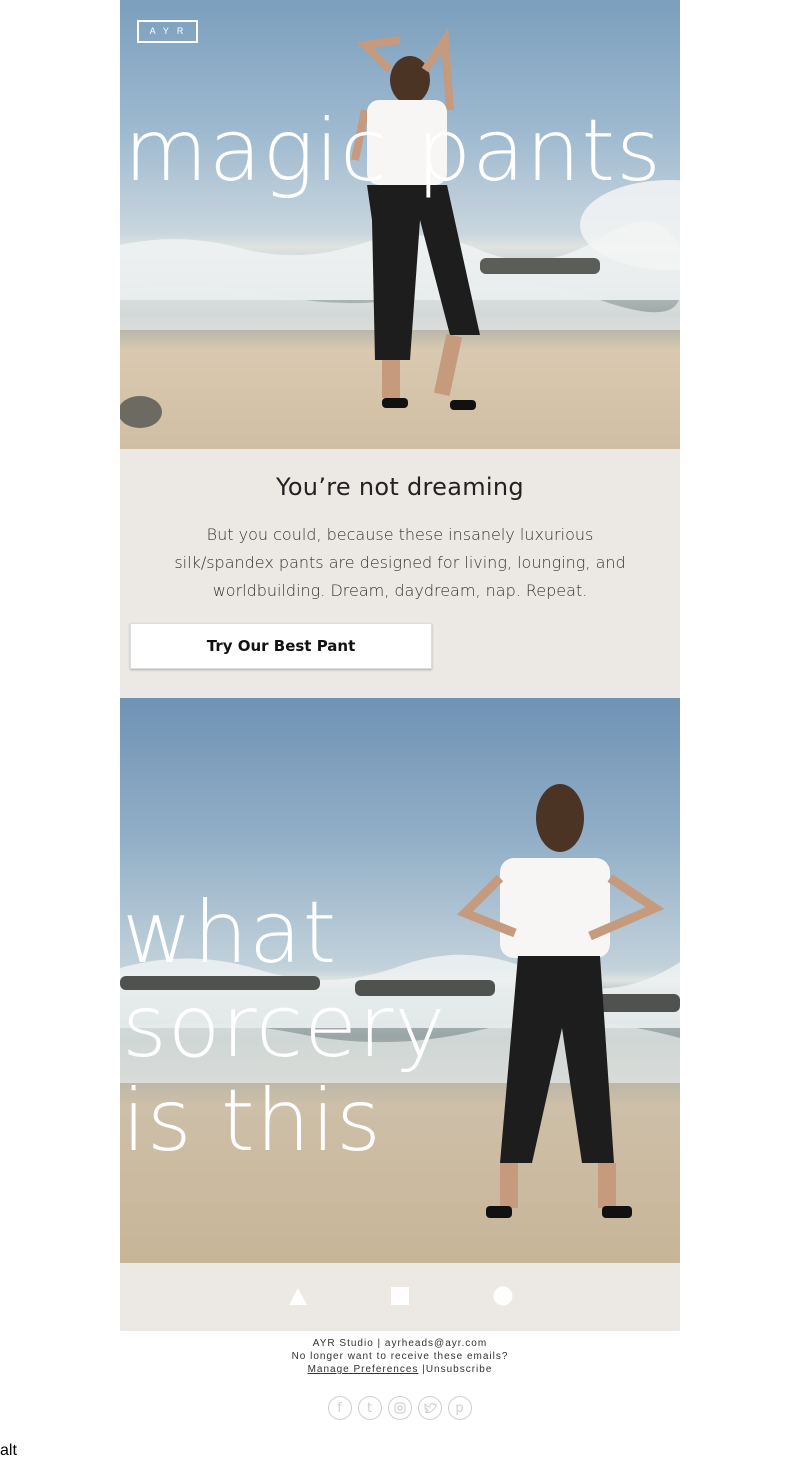 The image size is (800, 1483). What do you see at coordinates (230, 933) in the screenshot?
I see `headline-line-1: what` at bounding box center [230, 933].